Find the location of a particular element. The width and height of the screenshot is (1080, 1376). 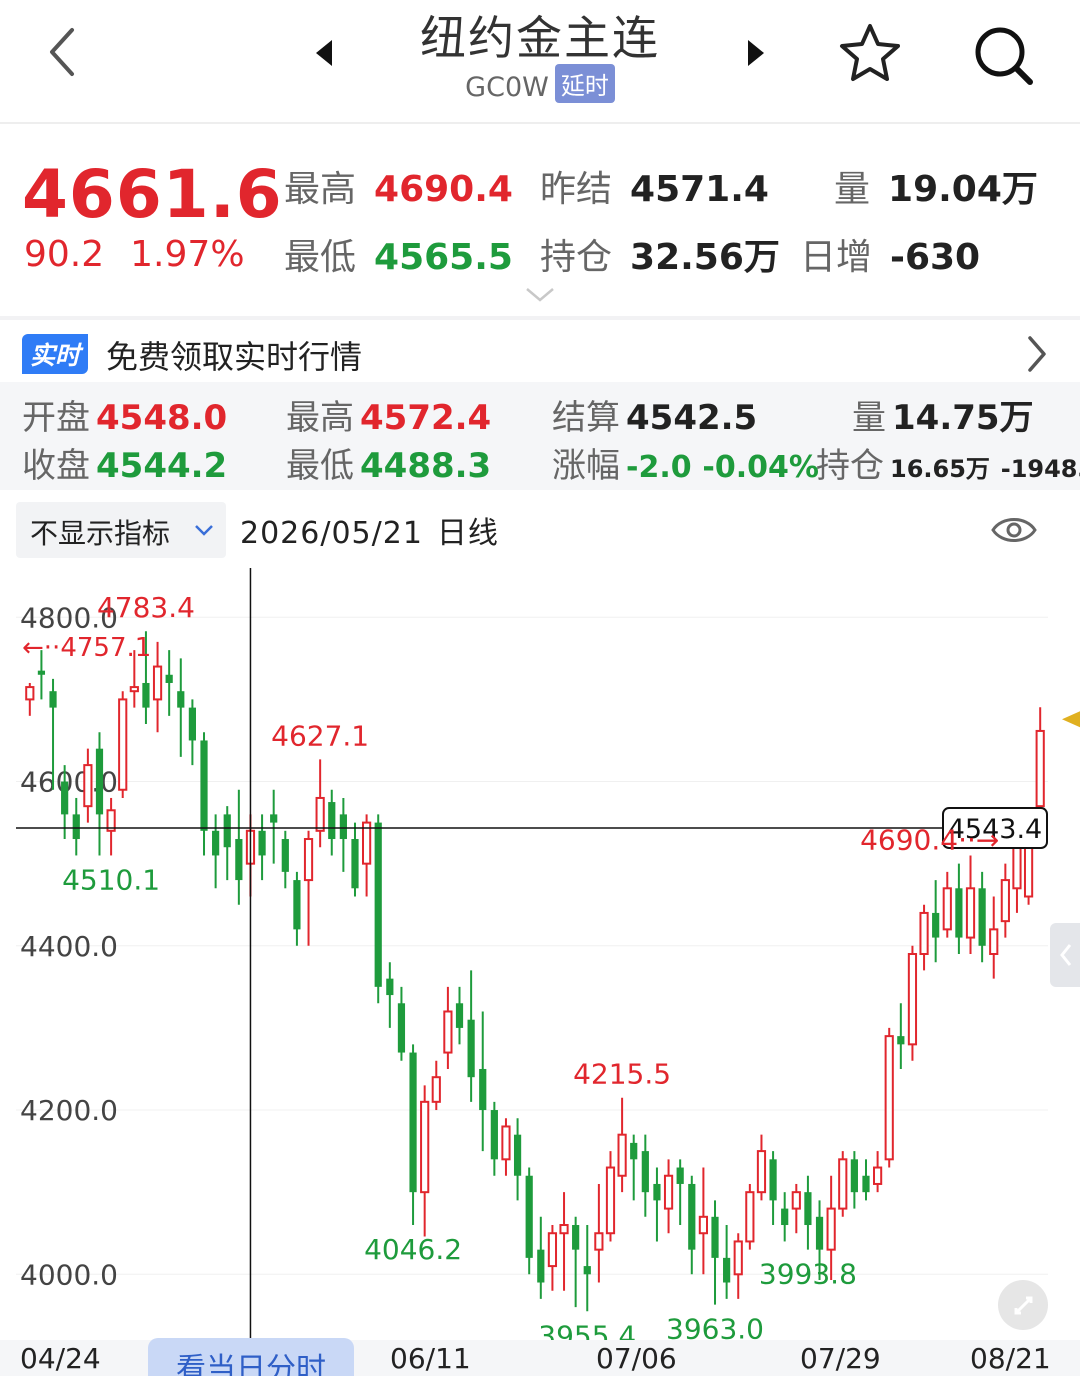

change-value: 90.2 is located at coordinates (64, 254).